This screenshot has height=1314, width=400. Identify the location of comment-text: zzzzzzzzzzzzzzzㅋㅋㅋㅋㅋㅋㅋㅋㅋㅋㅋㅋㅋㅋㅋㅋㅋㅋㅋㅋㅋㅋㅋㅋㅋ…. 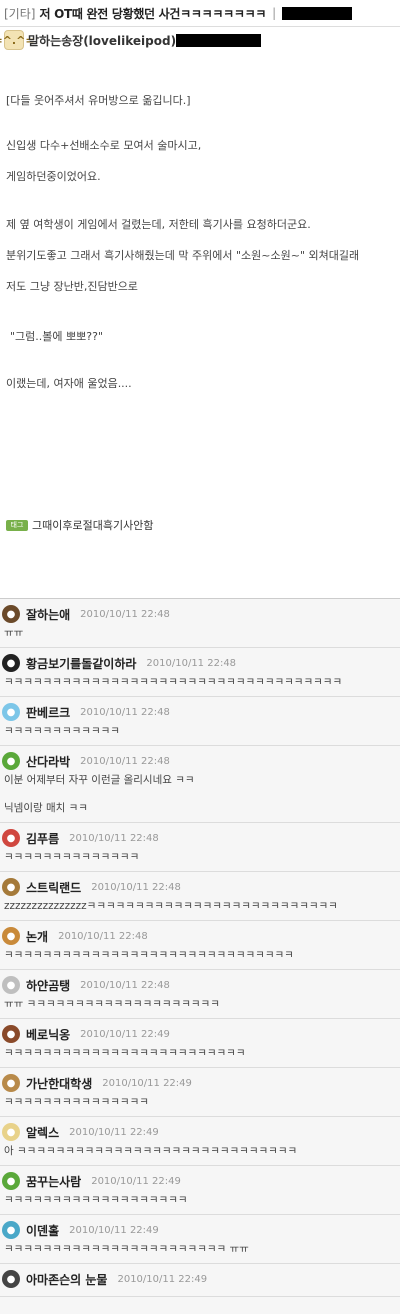
(171, 906).